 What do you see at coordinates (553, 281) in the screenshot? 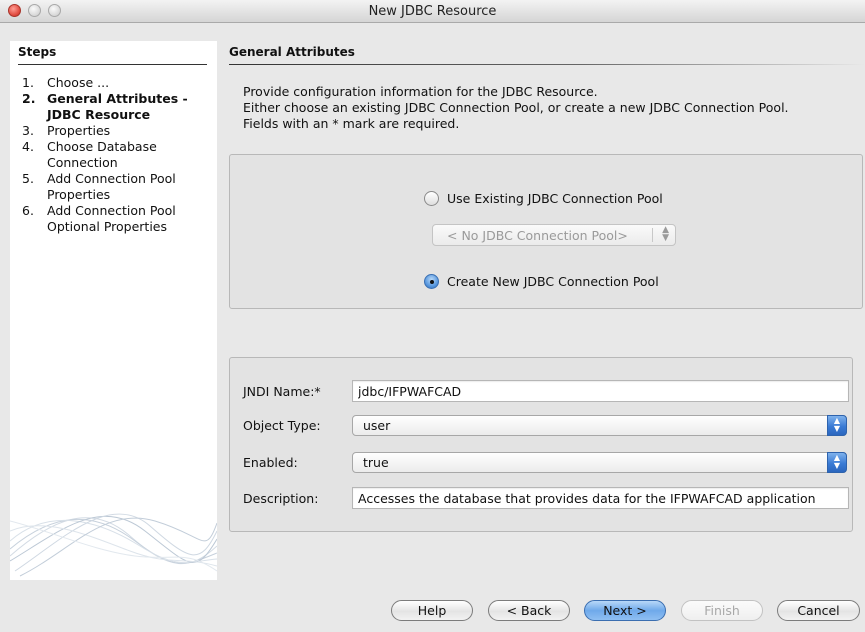
I see `create-new-pool-label: Create New JDBC Connection Pool` at bounding box center [553, 281].